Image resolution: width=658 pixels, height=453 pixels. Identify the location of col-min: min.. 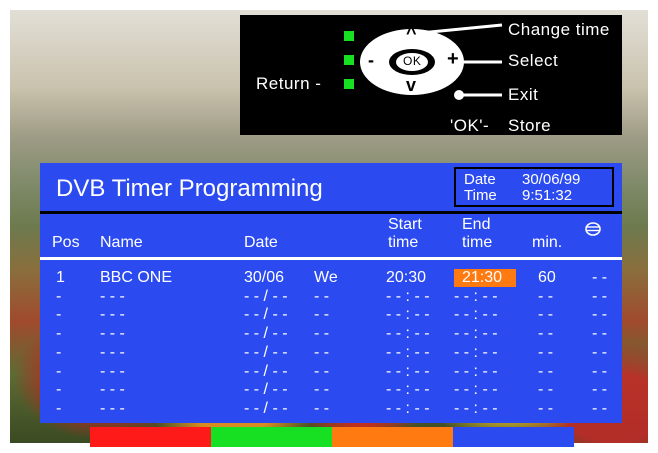
(547, 242).